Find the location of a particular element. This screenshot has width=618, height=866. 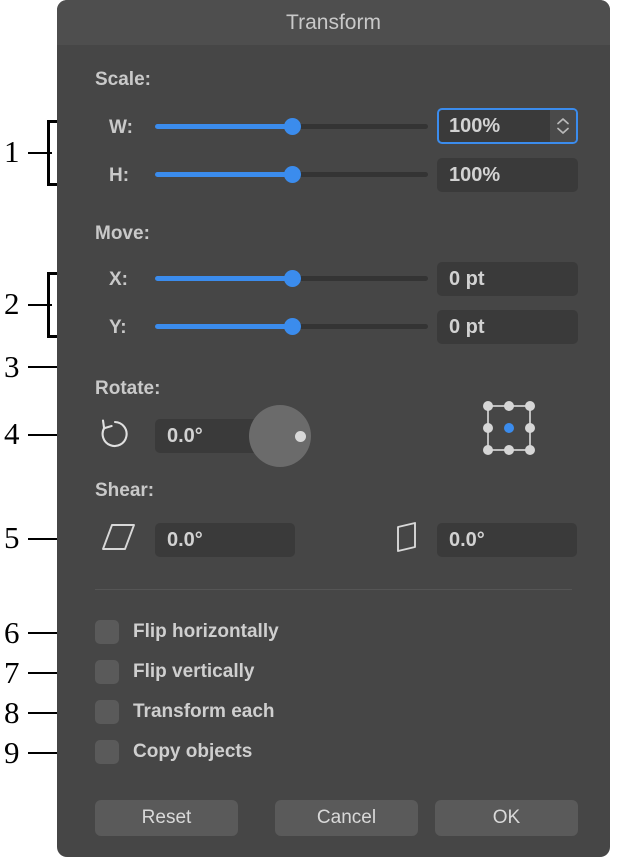

move-y-row-label: Y: is located at coordinates (118, 327).